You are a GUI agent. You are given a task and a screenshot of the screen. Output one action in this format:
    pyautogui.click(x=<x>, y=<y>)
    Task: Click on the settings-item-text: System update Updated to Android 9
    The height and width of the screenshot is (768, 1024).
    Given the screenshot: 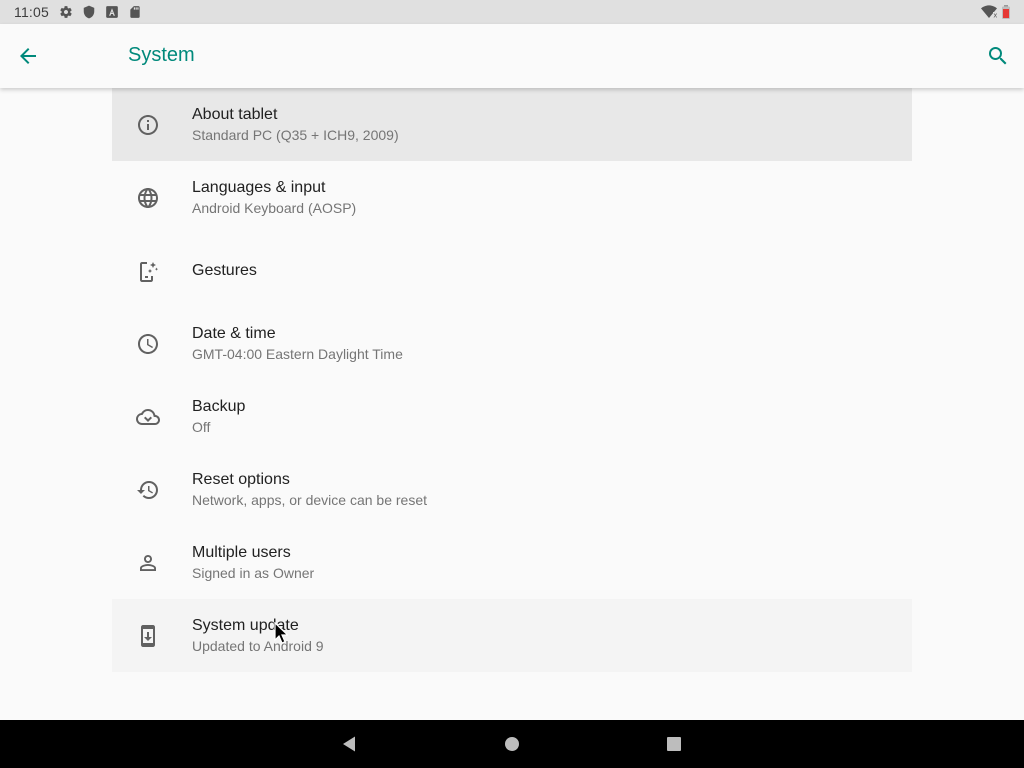 What is the action you would take?
    pyautogui.click(x=258, y=636)
    